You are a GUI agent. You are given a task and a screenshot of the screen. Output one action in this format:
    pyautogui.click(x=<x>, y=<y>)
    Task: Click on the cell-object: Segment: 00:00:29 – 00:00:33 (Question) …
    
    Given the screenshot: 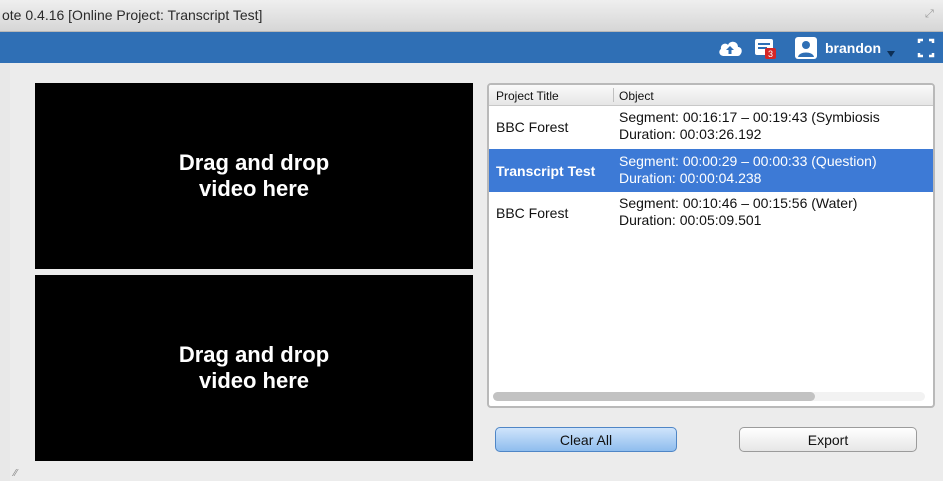 What is the action you would take?
    pyautogui.click(x=748, y=170)
    